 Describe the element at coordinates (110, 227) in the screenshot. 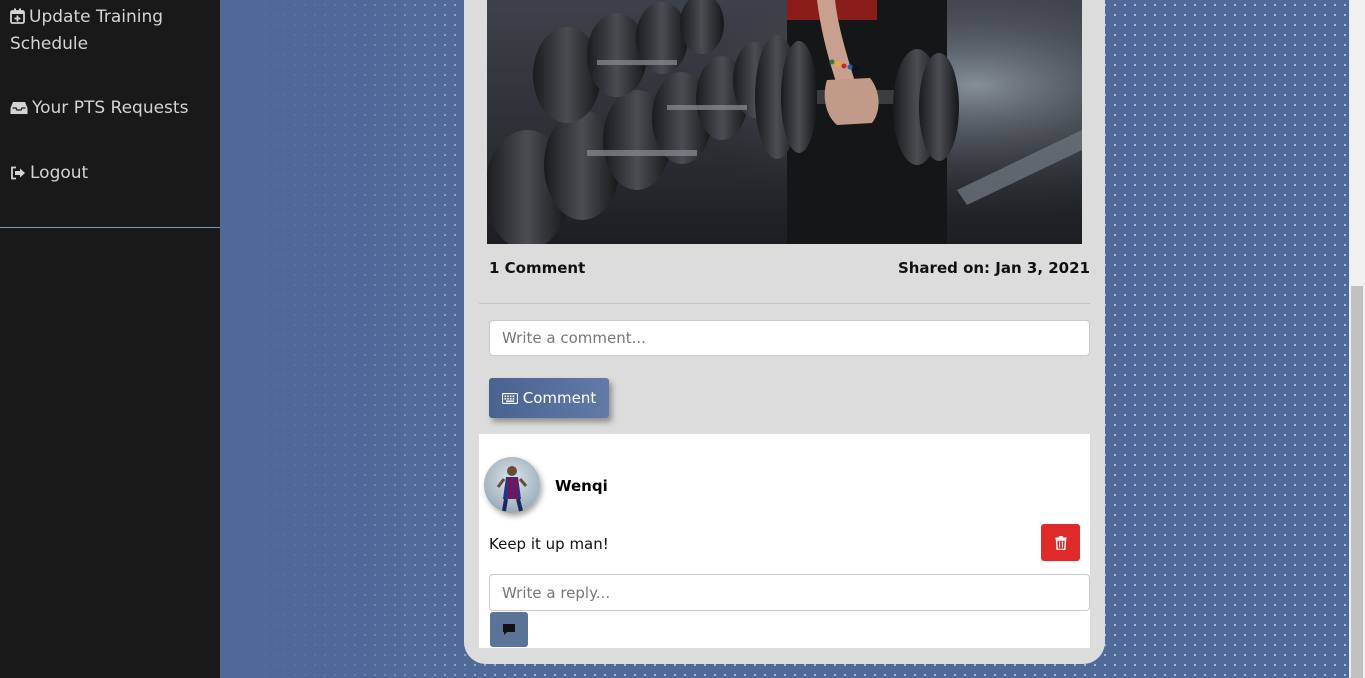

I see `sidebar-divider` at that location.